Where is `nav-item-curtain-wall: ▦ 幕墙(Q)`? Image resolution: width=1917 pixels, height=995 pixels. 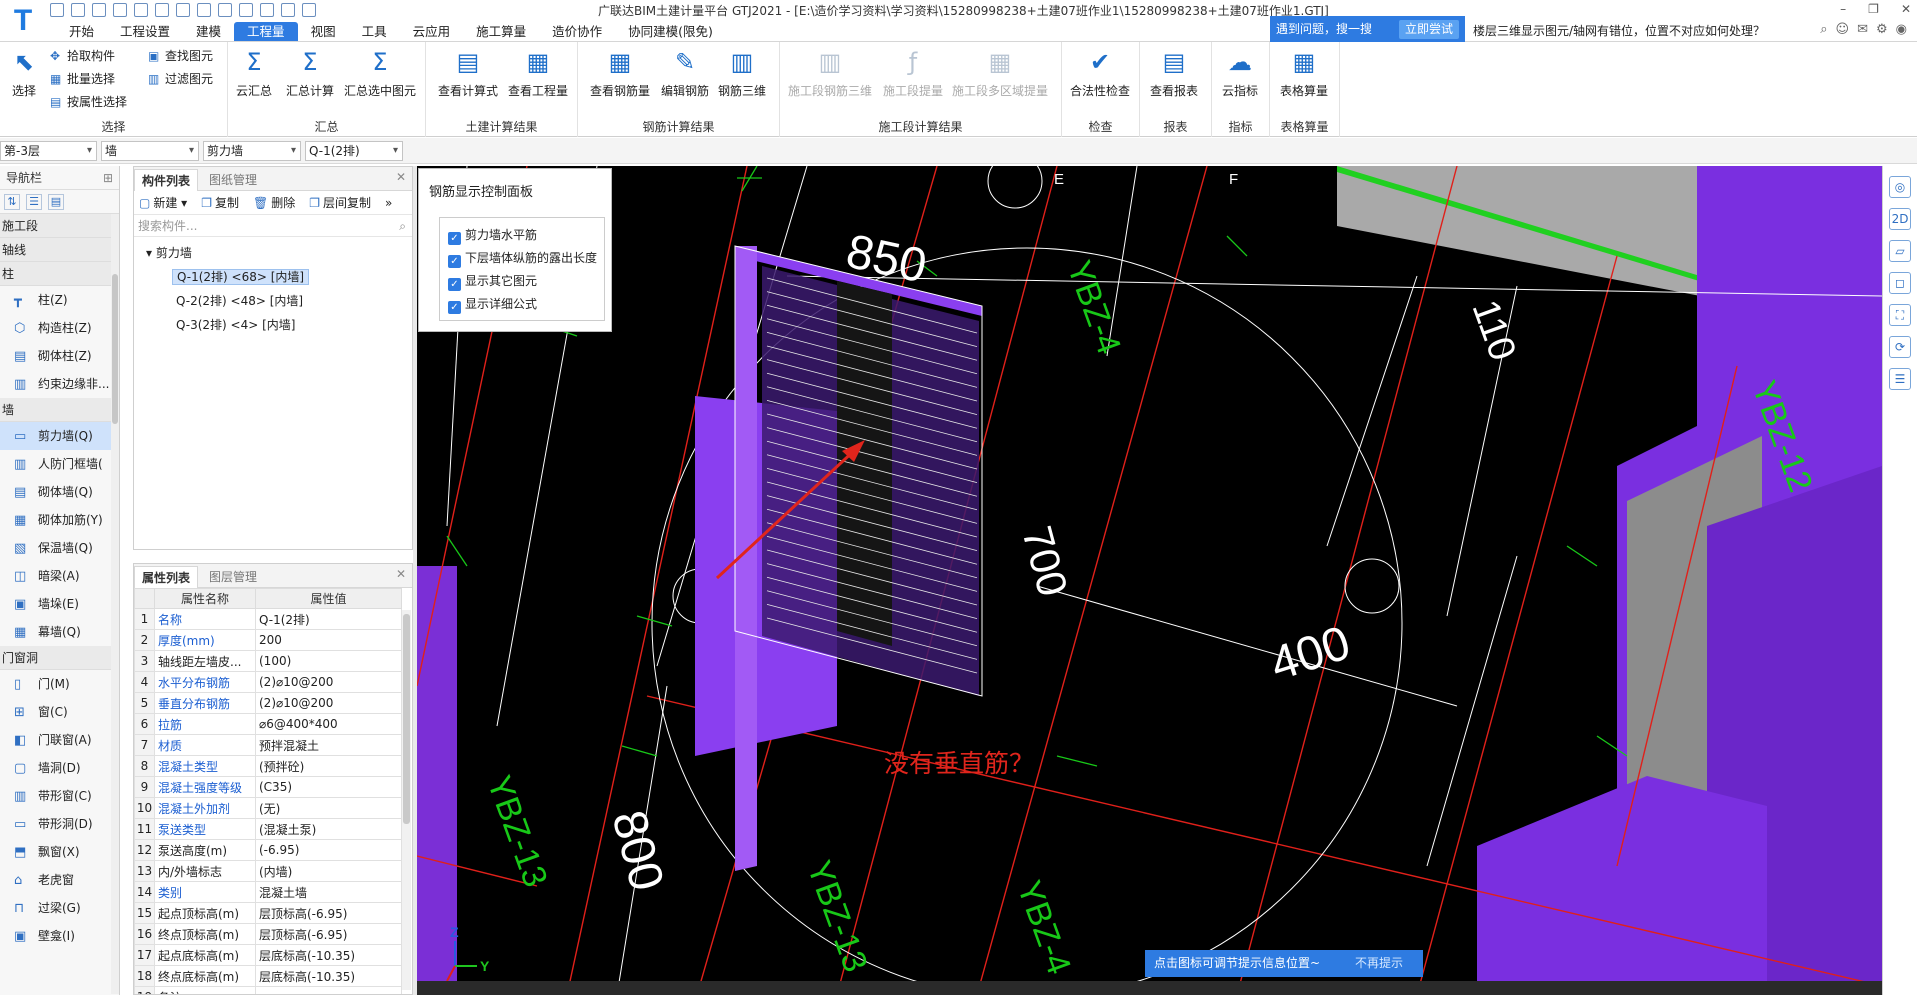 nav-item-curtain-wall: ▦ 幕墙(Q) is located at coordinates (59, 632).